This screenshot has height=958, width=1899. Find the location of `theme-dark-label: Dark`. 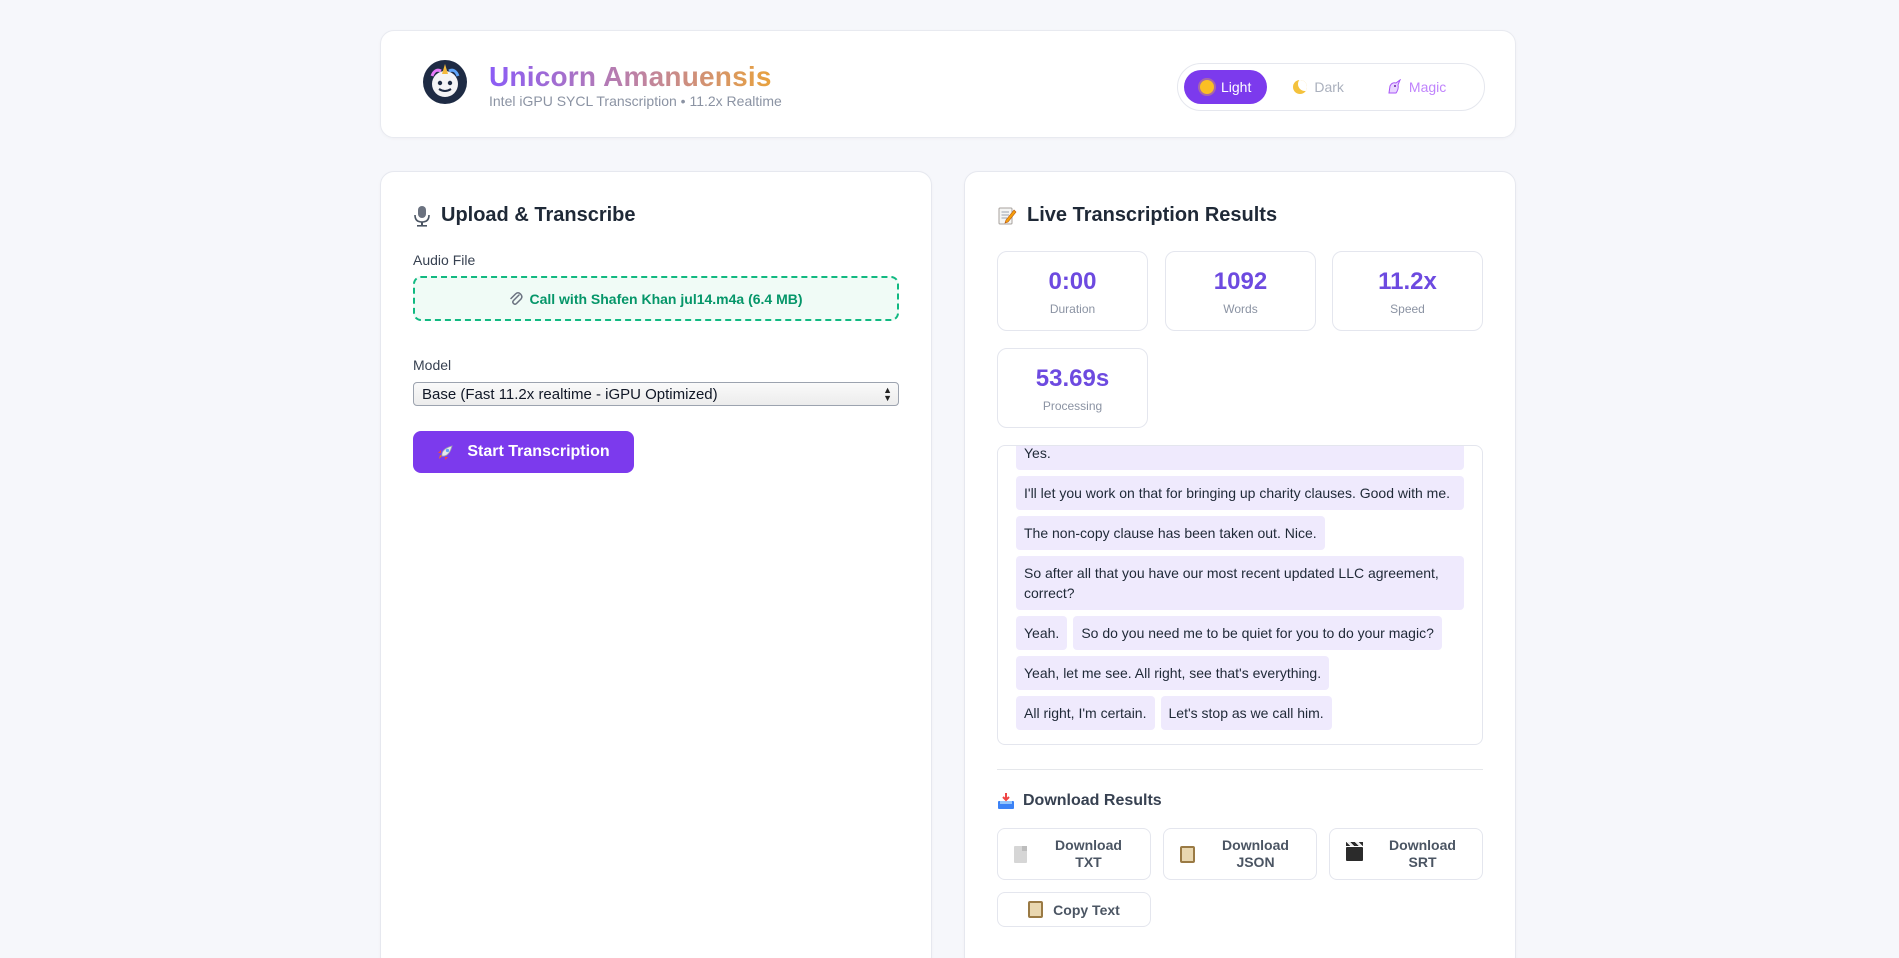

theme-dark-label: Dark is located at coordinates (1329, 87).